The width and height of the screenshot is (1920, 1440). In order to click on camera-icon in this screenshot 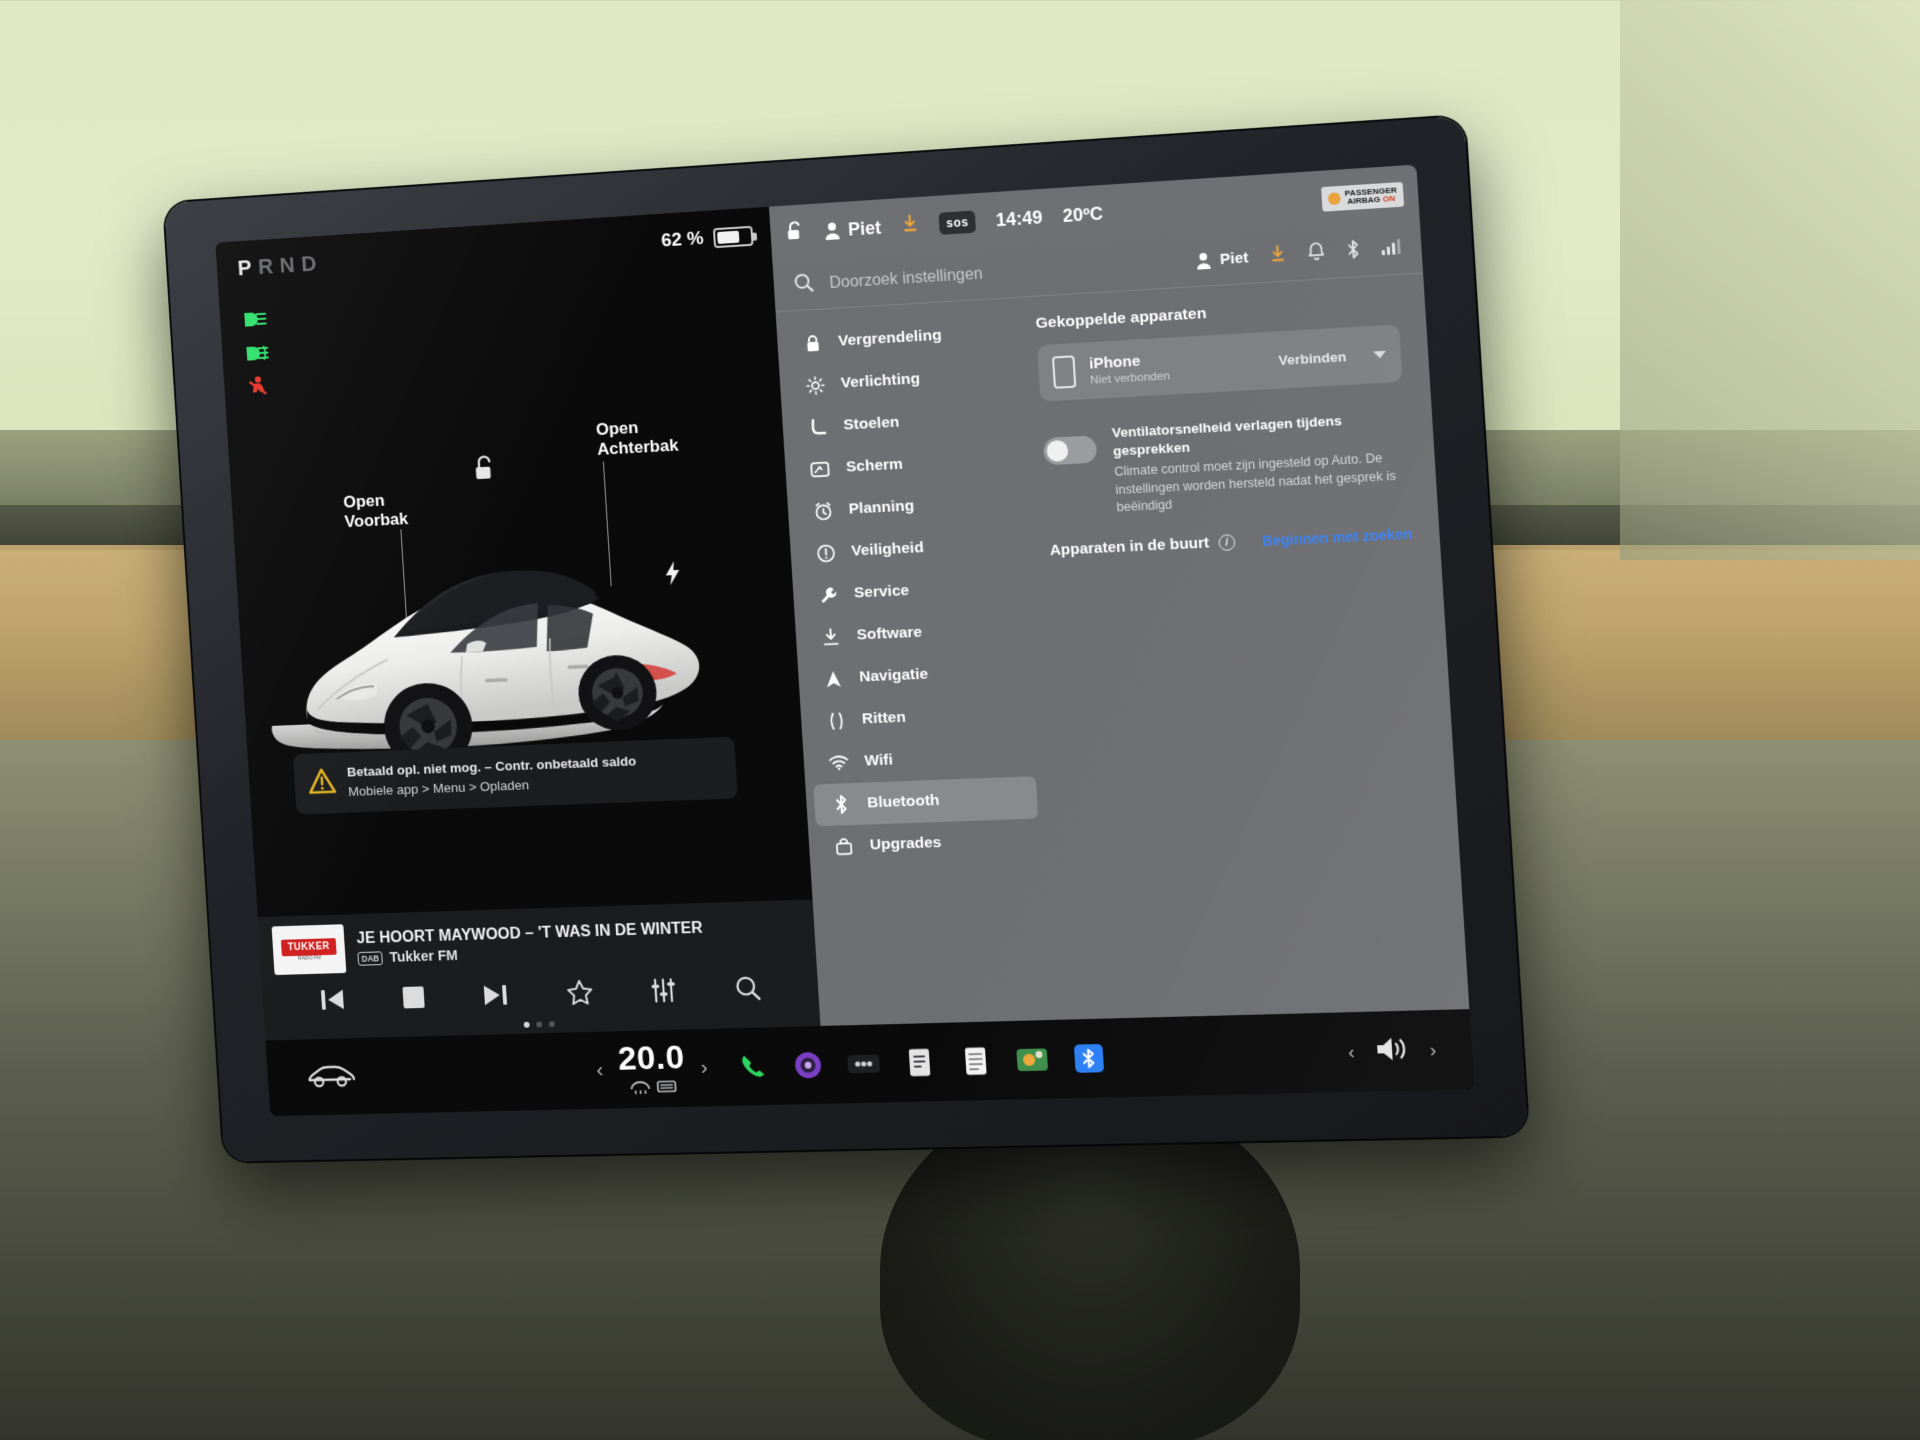, I will do `click(1032, 1059)`.